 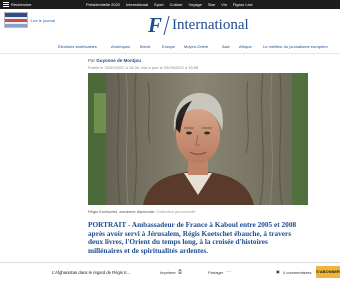 What do you see at coordinates (210, 25) in the screenshot?
I see `logo-section-name: International` at bounding box center [210, 25].